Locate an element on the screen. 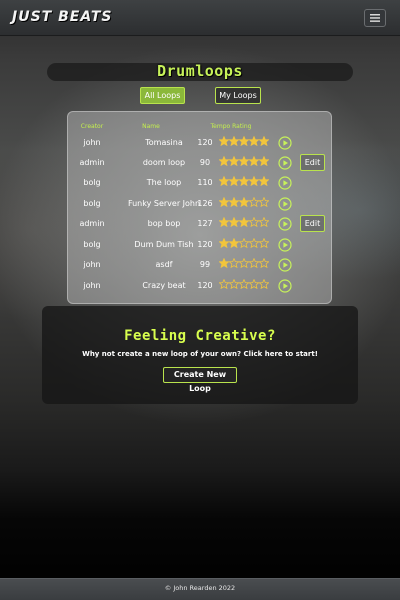  table-row: john Crazy beat 120 is located at coordinates (199, 286).